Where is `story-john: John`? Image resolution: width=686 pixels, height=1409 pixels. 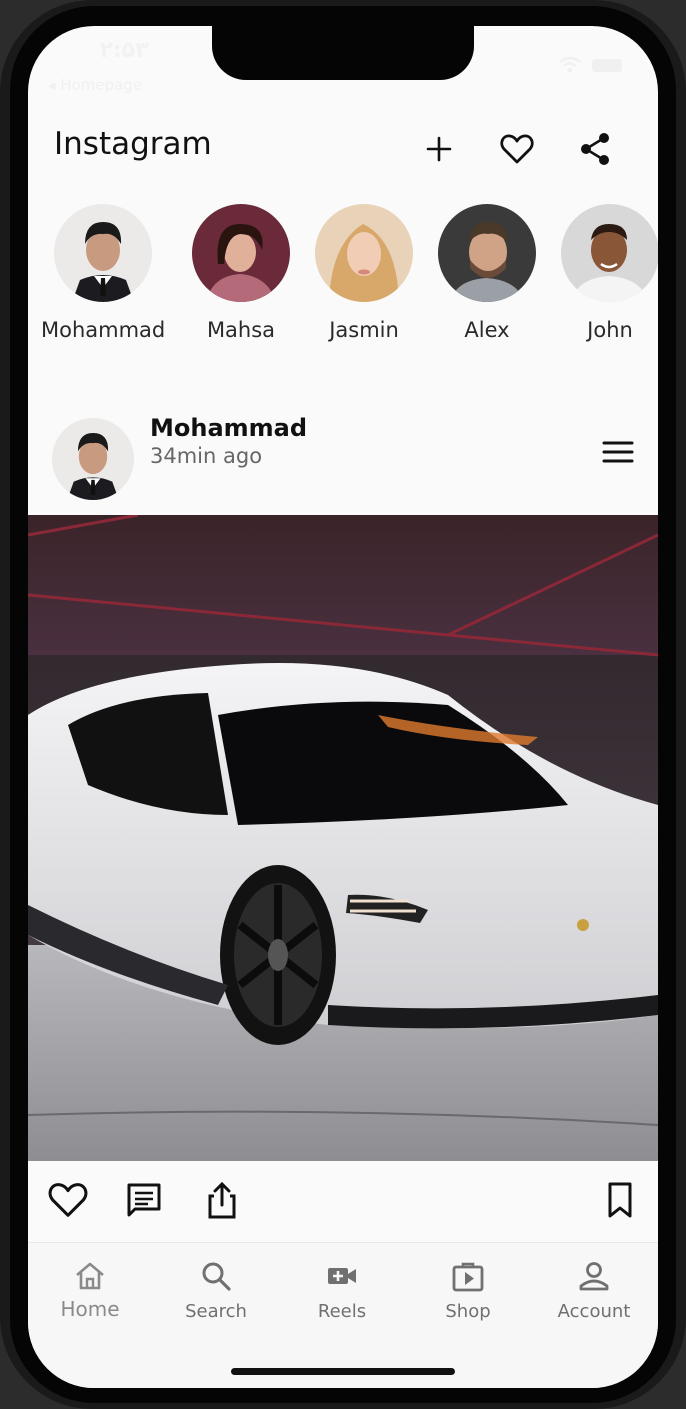 story-john: John is located at coordinates (603, 273).